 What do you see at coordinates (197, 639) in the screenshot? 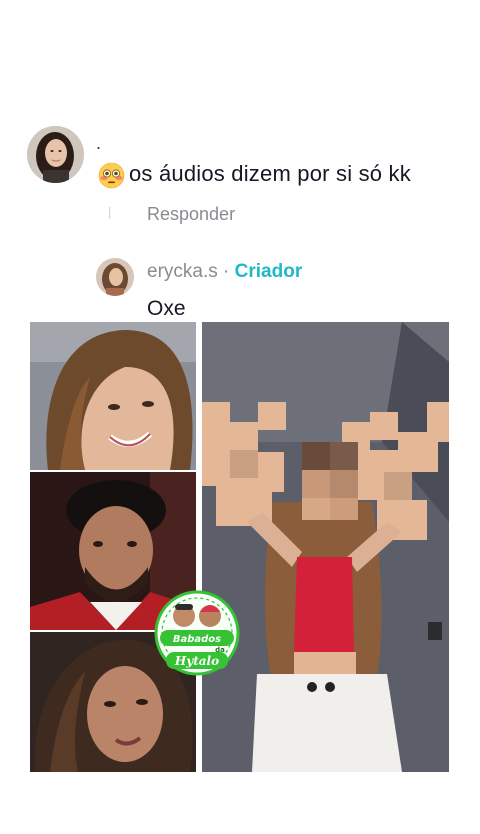
I see `svg-text: Babados` at bounding box center [197, 639].